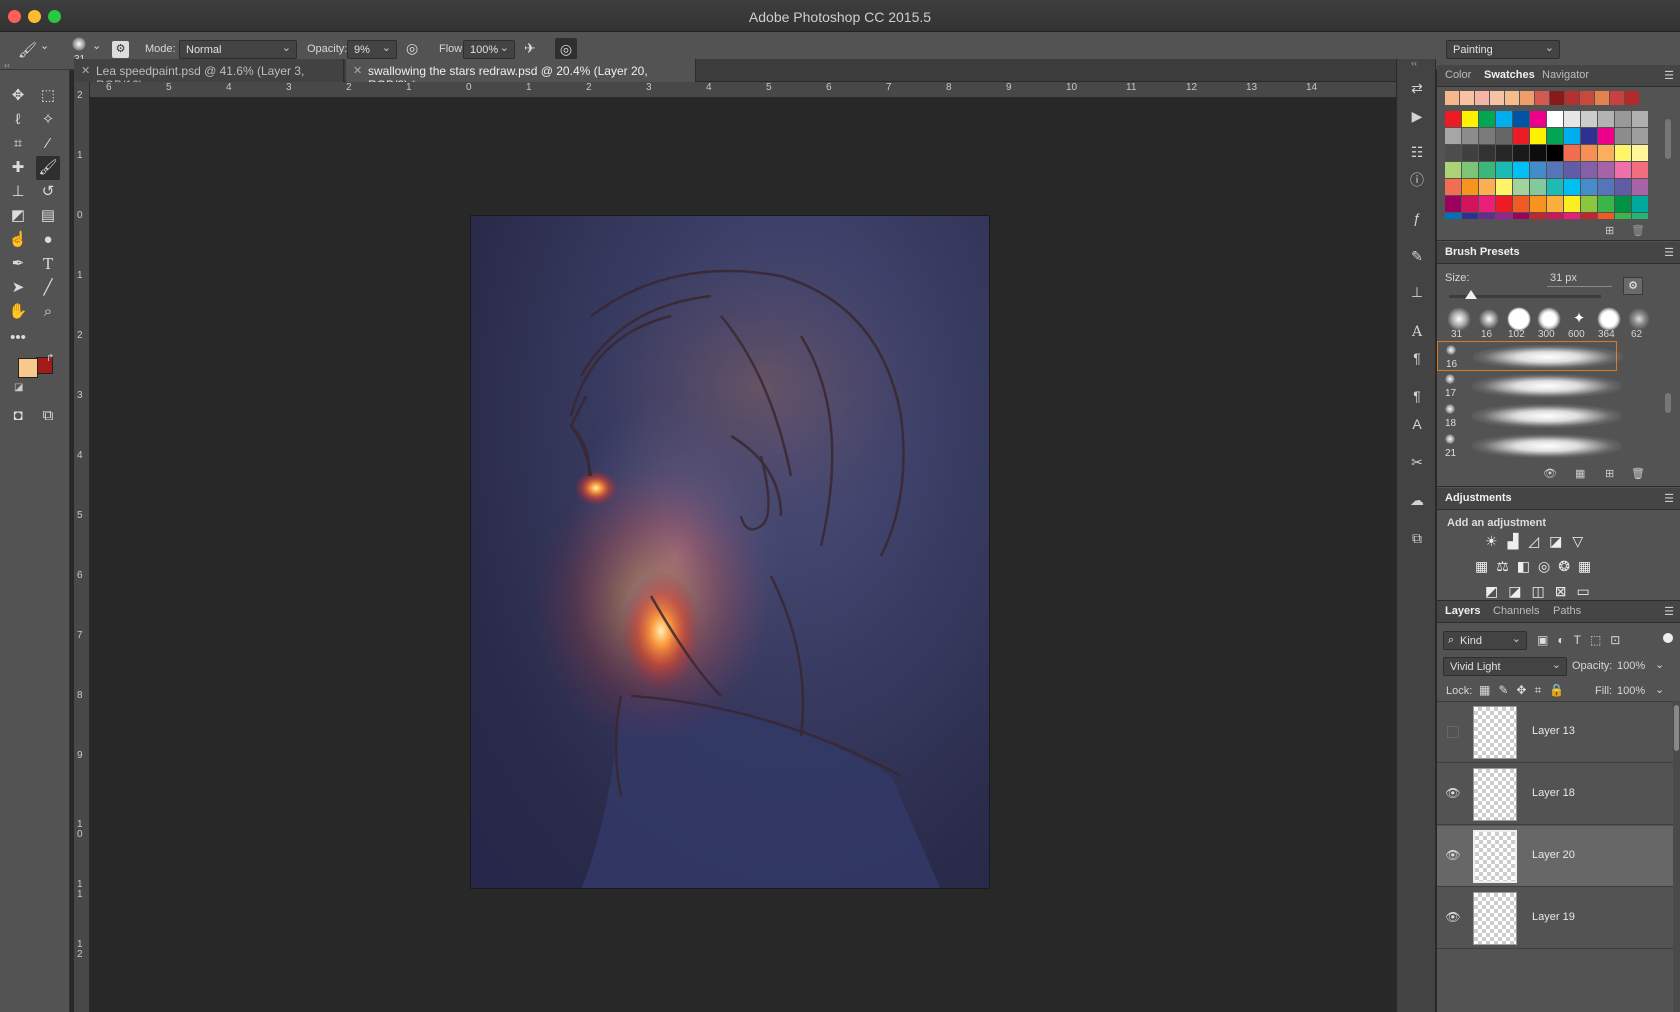 The width and height of the screenshot is (1680, 1012). Describe the element at coordinates (1550, 473) in the screenshot. I see `toggle-brush-panel-icon: 👁` at that location.